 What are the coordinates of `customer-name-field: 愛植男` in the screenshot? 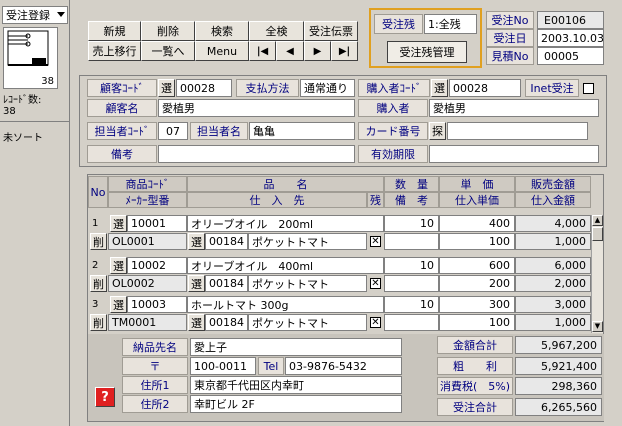 It's located at (256, 108).